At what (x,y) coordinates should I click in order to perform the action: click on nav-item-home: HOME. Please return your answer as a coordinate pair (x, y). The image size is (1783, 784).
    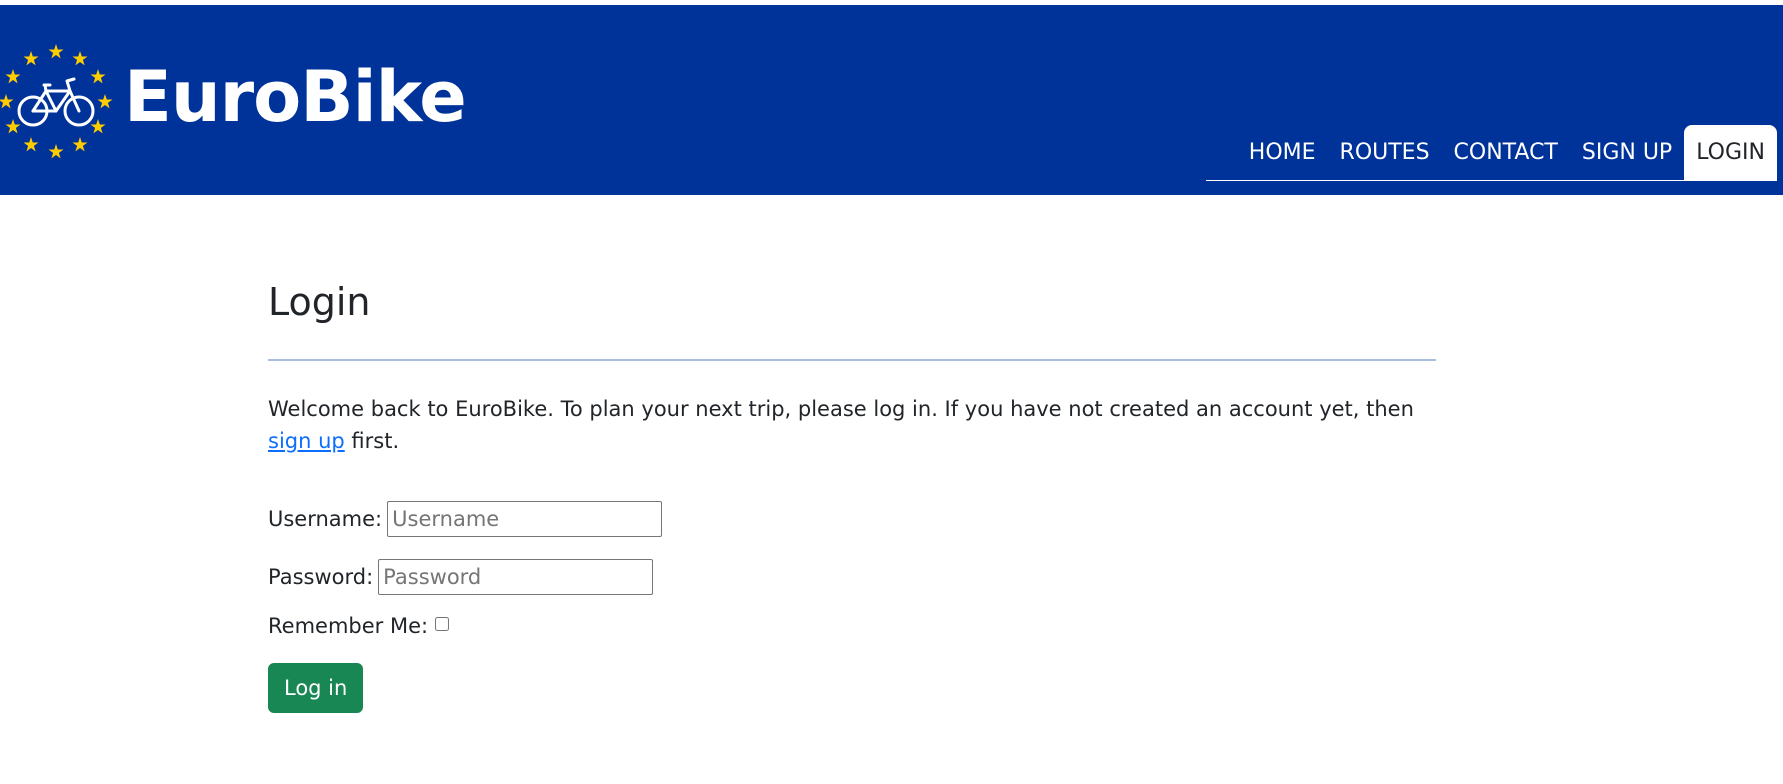
    Looking at the image, I should click on (1282, 152).